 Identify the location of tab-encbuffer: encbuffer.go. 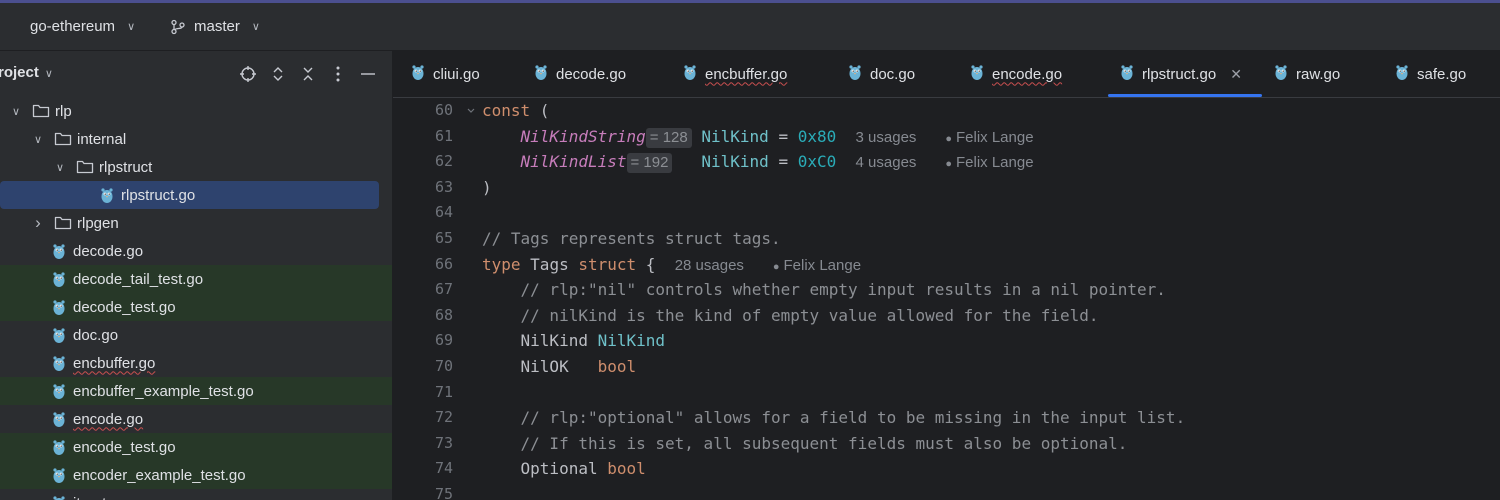
(735, 74).